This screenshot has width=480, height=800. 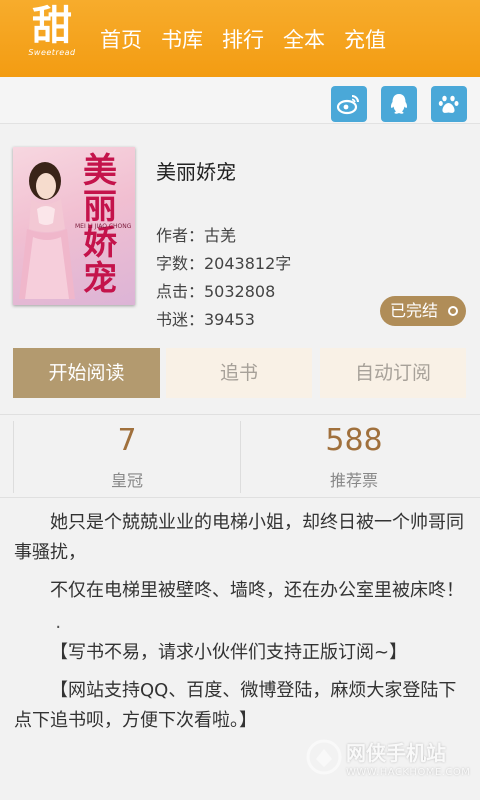 What do you see at coordinates (127, 440) in the screenshot?
I see `crown-count: 7` at bounding box center [127, 440].